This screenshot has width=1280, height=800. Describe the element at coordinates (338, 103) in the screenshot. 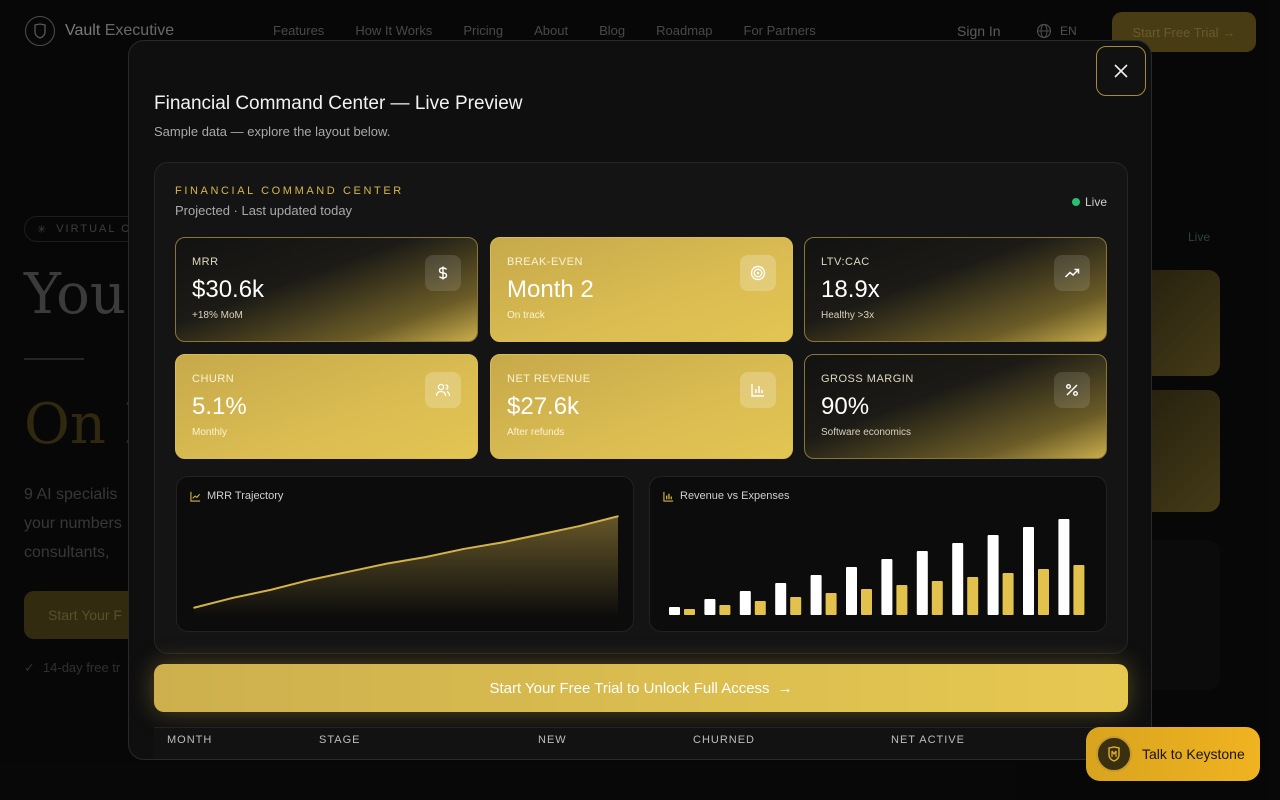

I see `modal-title: Financial Command Center — Live Preview` at that location.